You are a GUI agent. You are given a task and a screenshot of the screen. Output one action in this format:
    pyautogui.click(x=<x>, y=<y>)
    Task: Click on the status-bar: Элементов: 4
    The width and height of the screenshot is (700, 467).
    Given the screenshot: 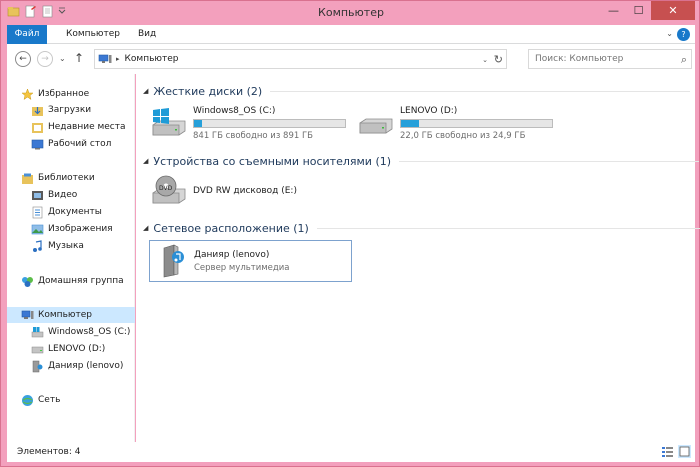 What is the action you would take?
    pyautogui.click(x=351, y=452)
    